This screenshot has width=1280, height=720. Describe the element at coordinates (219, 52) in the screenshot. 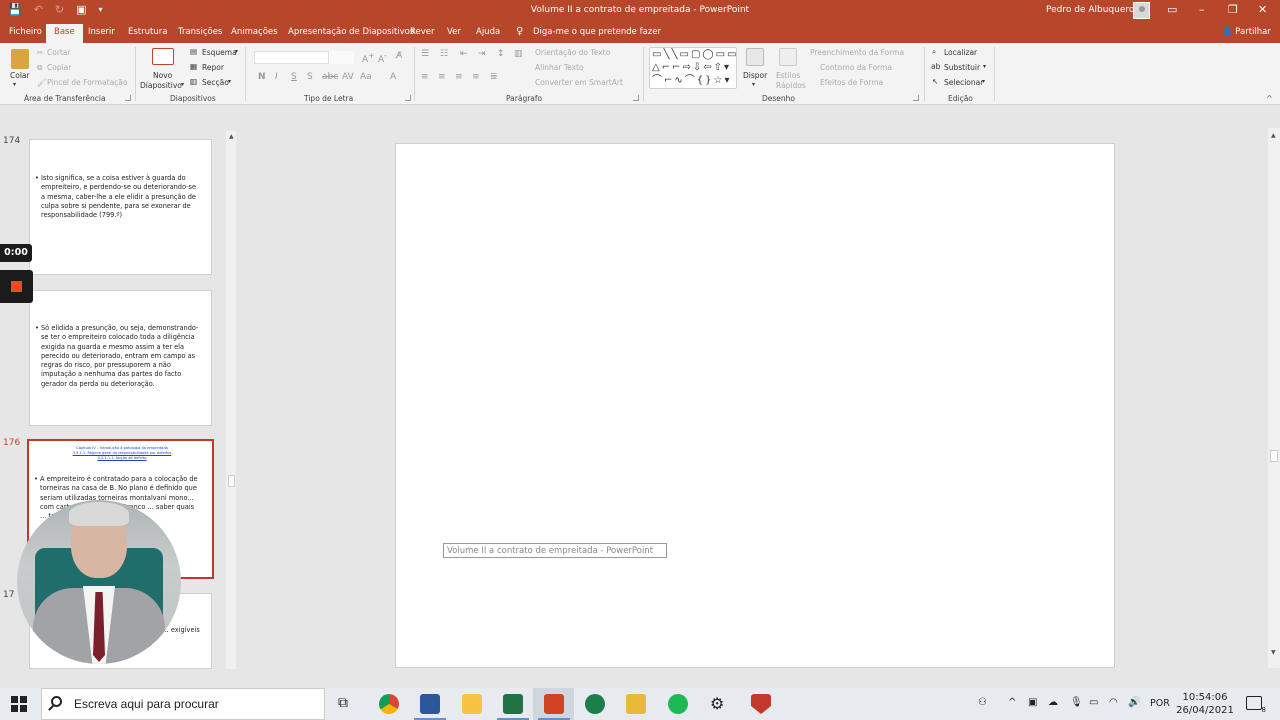

I see `layout-button: Esquema` at that location.